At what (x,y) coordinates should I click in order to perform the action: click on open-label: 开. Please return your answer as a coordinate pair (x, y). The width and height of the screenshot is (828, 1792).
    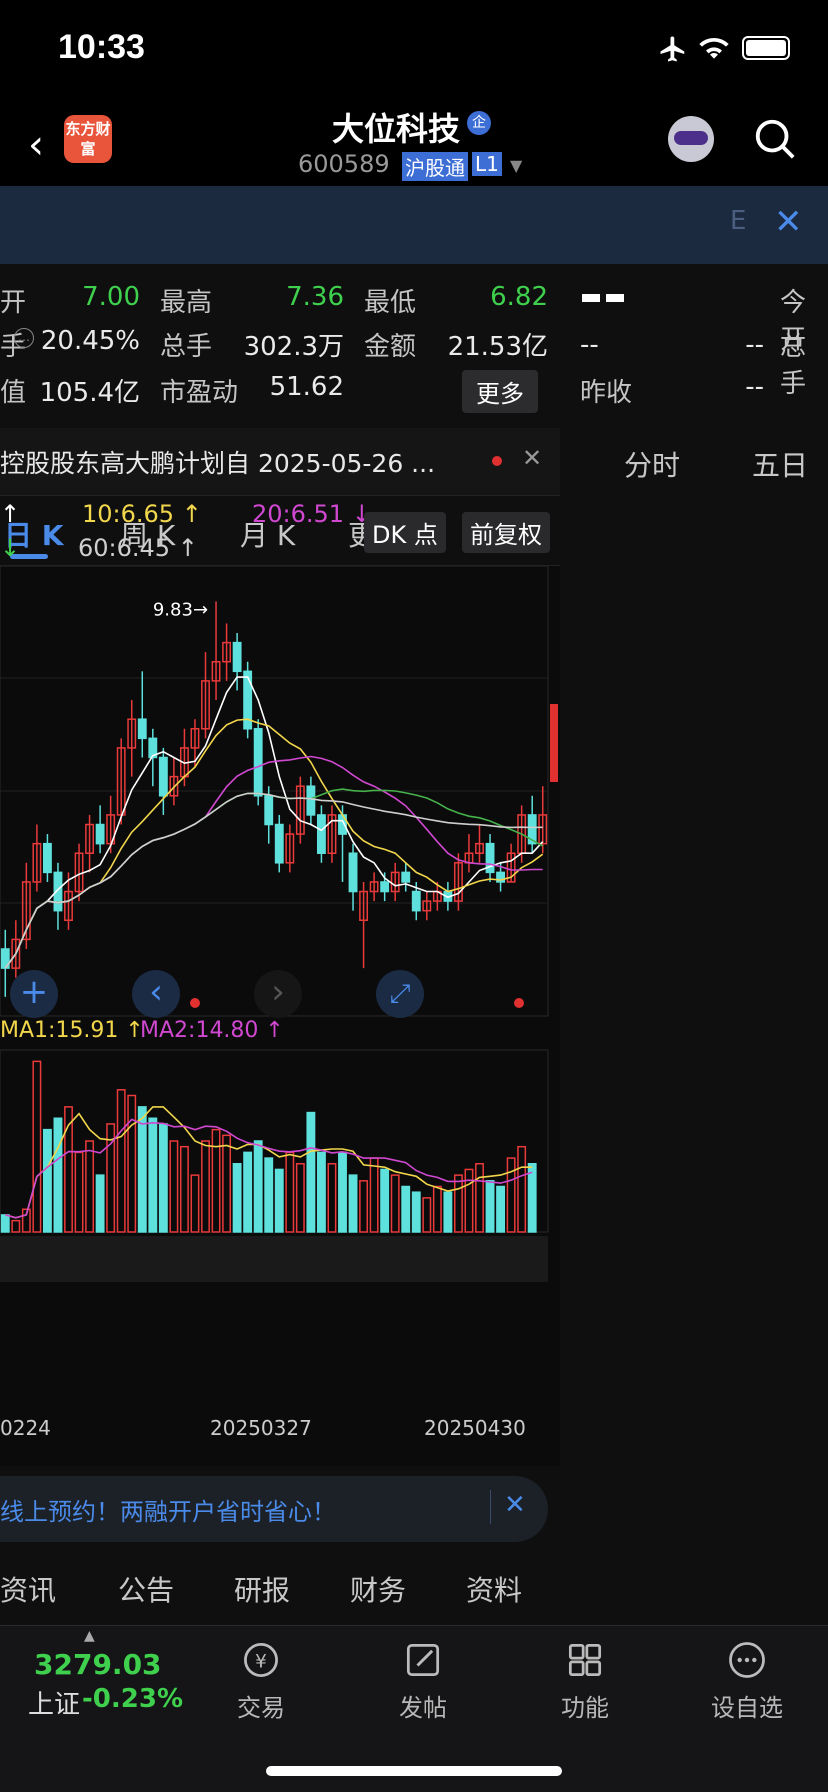
    Looking at the image, I should click on (13, 303).